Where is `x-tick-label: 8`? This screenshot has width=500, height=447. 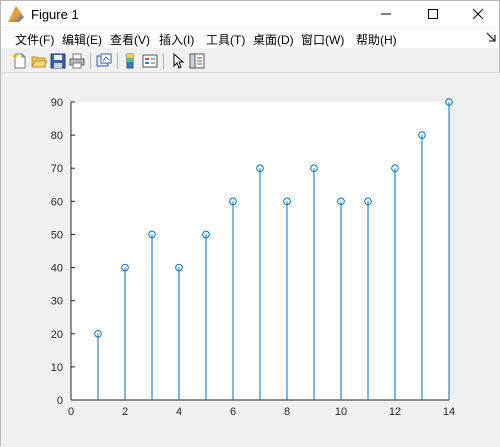
x-tick-label: 8 is located at coordinates (287, 412).